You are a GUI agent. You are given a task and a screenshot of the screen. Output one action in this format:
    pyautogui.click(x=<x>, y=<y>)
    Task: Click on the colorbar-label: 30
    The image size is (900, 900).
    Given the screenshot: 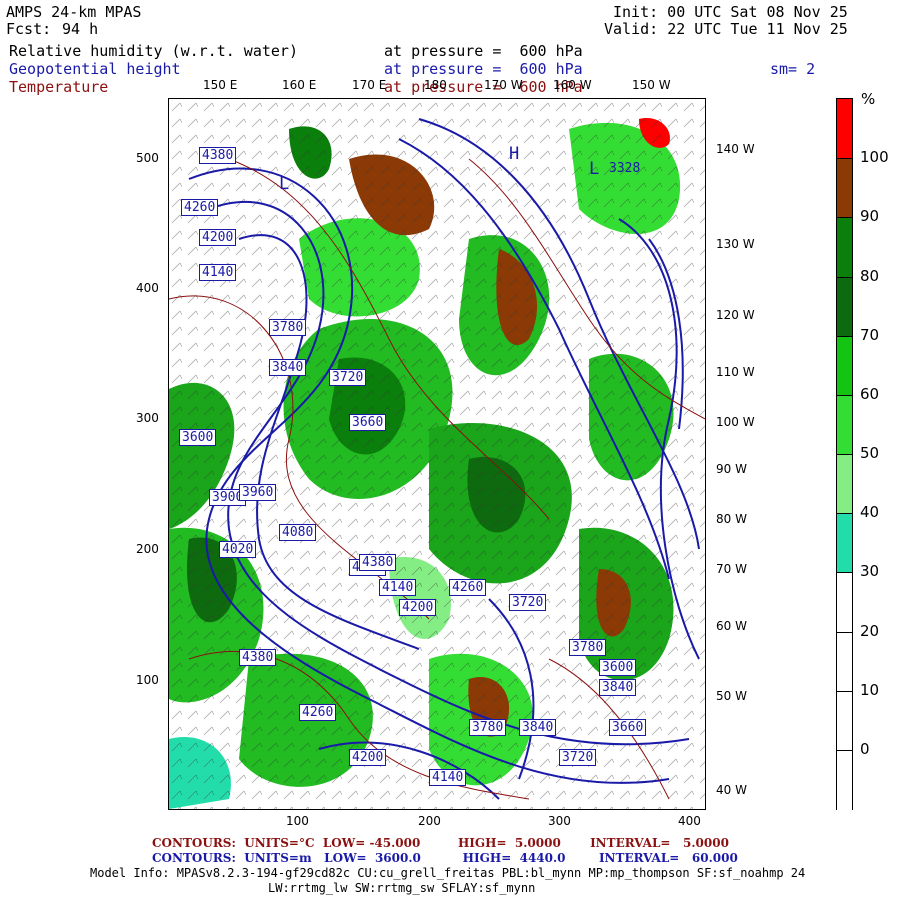 What is the action you would take?
    pyautogui.click(x=870, y=571)
    